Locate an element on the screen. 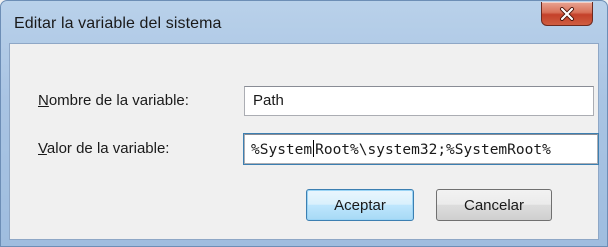  variable-name-value: Path is located at coordinates (268, 100).